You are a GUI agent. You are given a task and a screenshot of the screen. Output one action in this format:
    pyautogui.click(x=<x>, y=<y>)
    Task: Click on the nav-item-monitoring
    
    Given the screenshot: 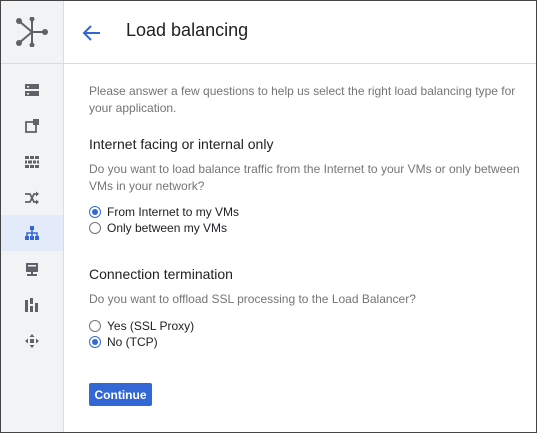 What is the action you would take?
    pyautogui.click(x=32, y=305)
    